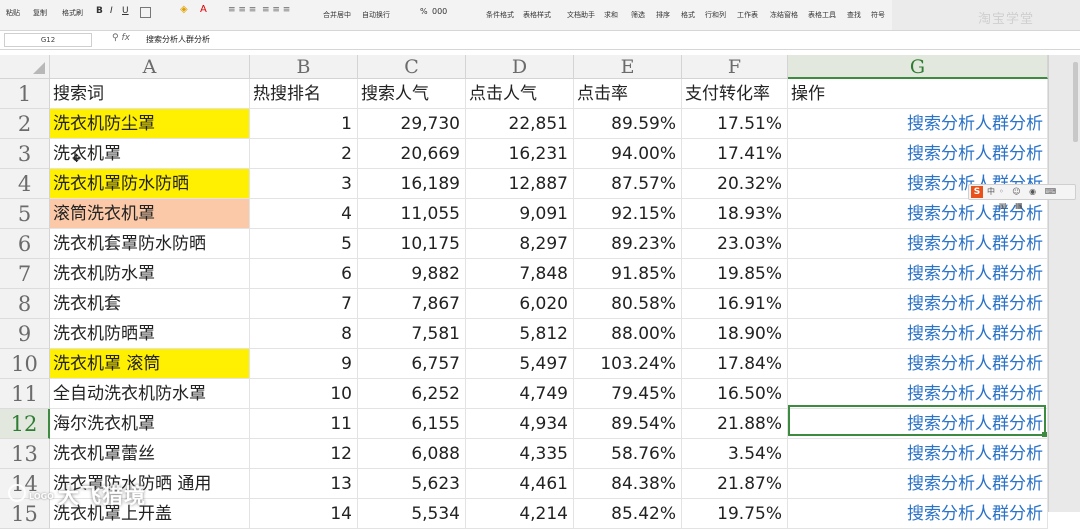 This screenshot has width=1080, height=529. What do you see at coordinates (150, 94) in the screenshot?
I see `header-cell-a: 搜索词` at bounding box center [150, 94].